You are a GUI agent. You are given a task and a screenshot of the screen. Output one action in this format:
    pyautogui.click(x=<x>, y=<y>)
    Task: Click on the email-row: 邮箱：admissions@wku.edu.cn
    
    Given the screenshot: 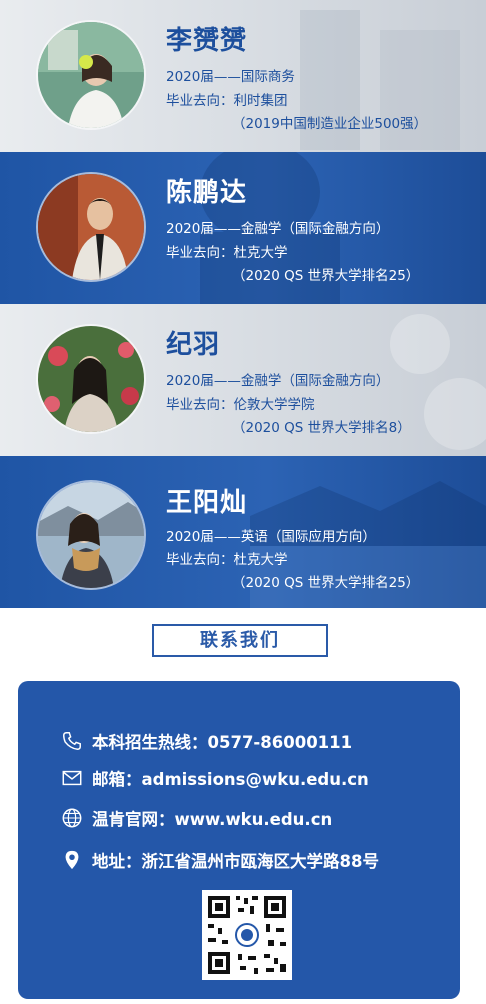 What is the action you would take?
    pyautogui.click(x=214, y=778)
    